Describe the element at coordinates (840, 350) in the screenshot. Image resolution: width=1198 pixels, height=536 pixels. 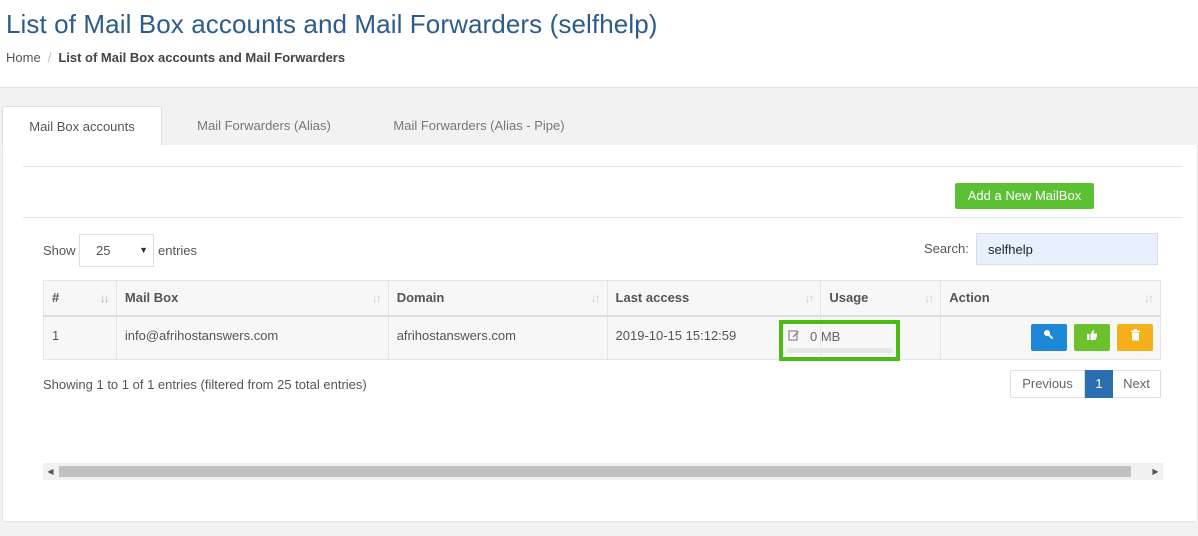
I see `usage-progress-bar` at that location.